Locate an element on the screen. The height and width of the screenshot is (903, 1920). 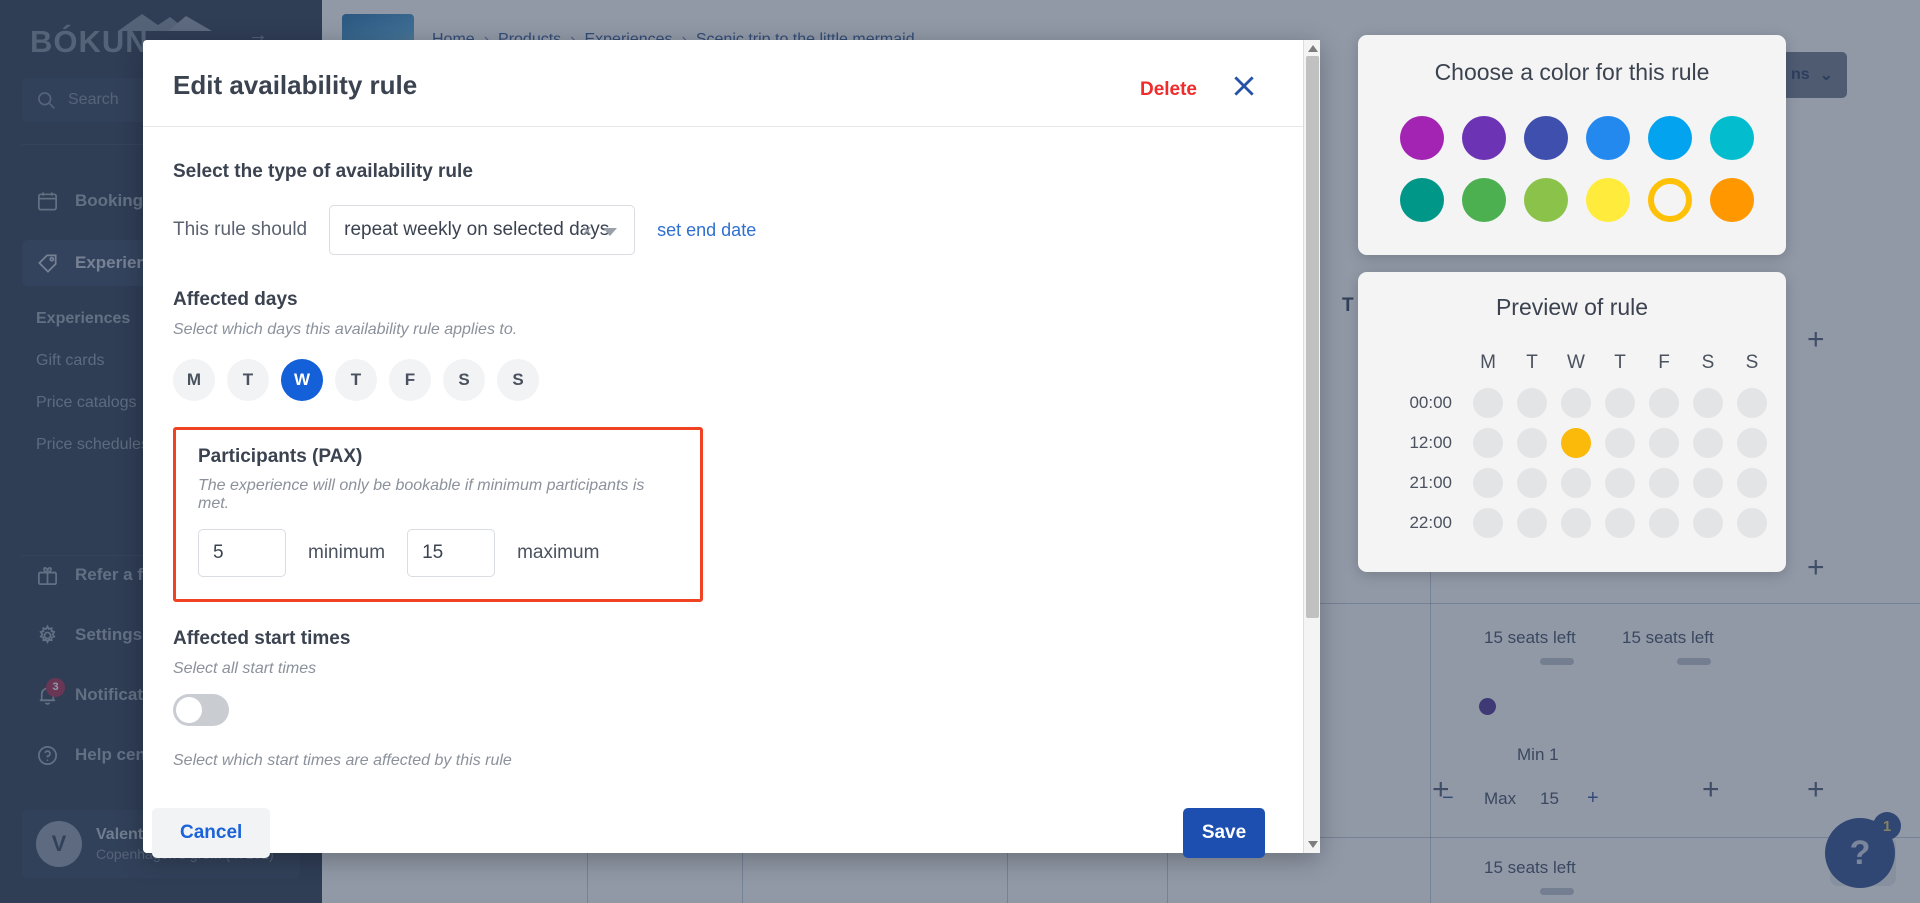
set-end-date-link: set end date is located at coordinates (706, 230).